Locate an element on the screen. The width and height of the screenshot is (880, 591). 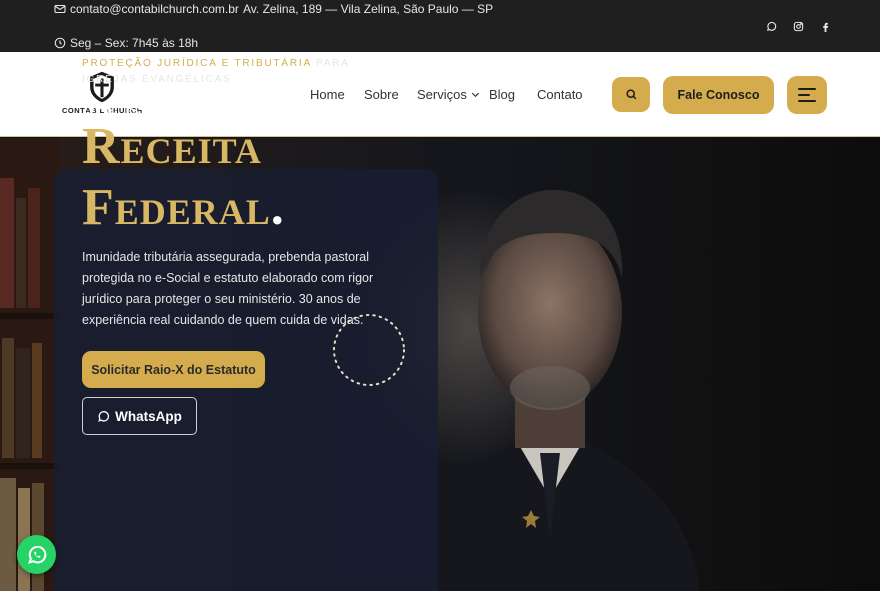
floating-whatsapp-button is located at coordinates (36, 554).